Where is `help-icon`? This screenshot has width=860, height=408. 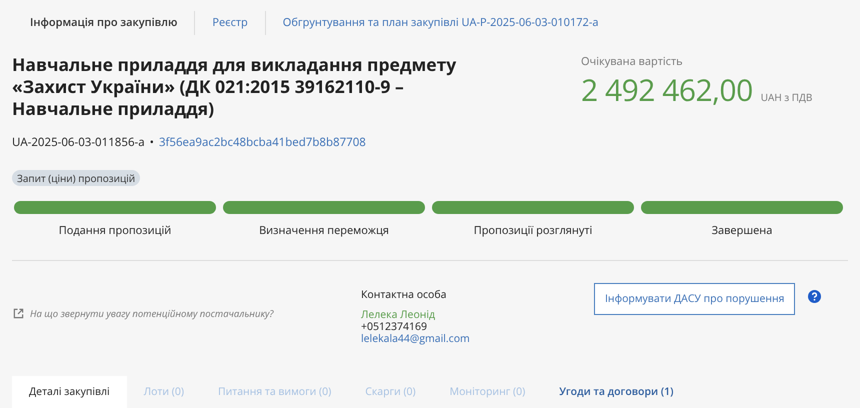
help-icon is located at coordinates (815, 296).